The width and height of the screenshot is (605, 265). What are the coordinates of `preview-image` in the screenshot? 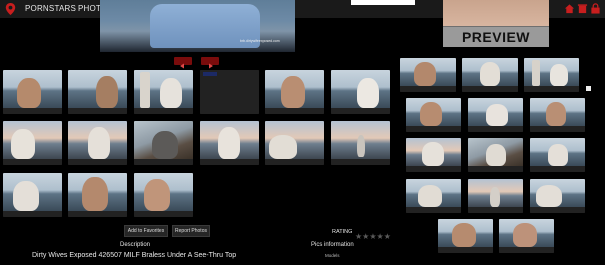 It's located at (496, 13).